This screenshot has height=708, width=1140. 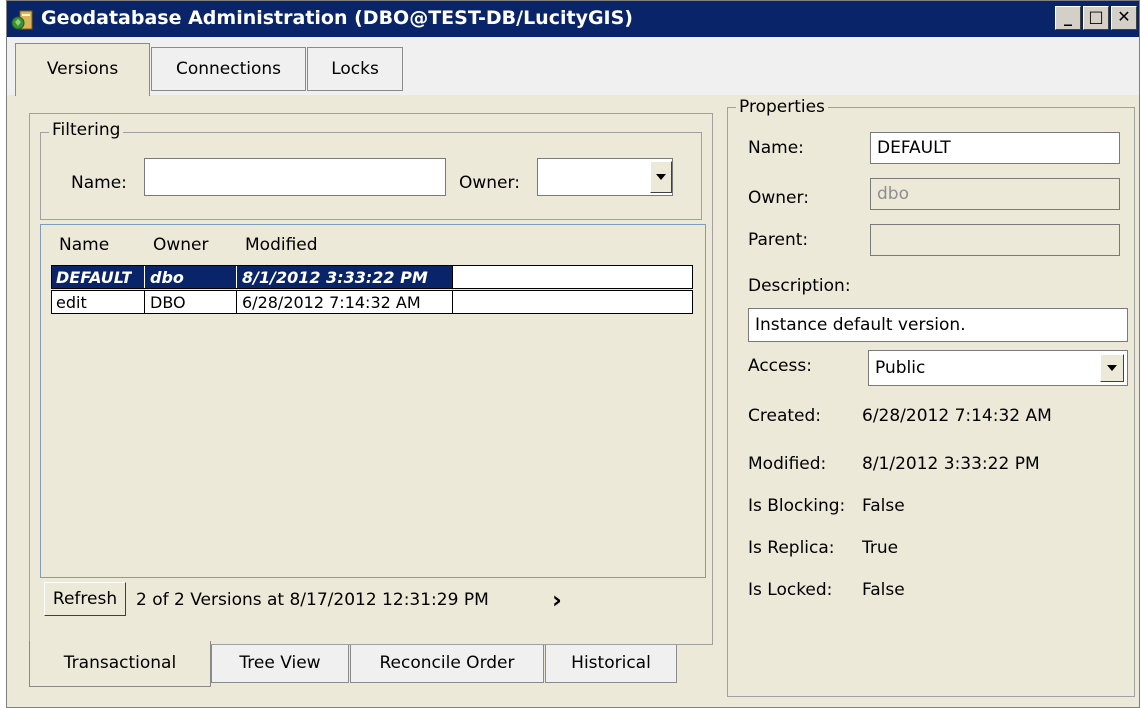 I want to click on app-geodatabase-icon, so click(x=22, y=20).